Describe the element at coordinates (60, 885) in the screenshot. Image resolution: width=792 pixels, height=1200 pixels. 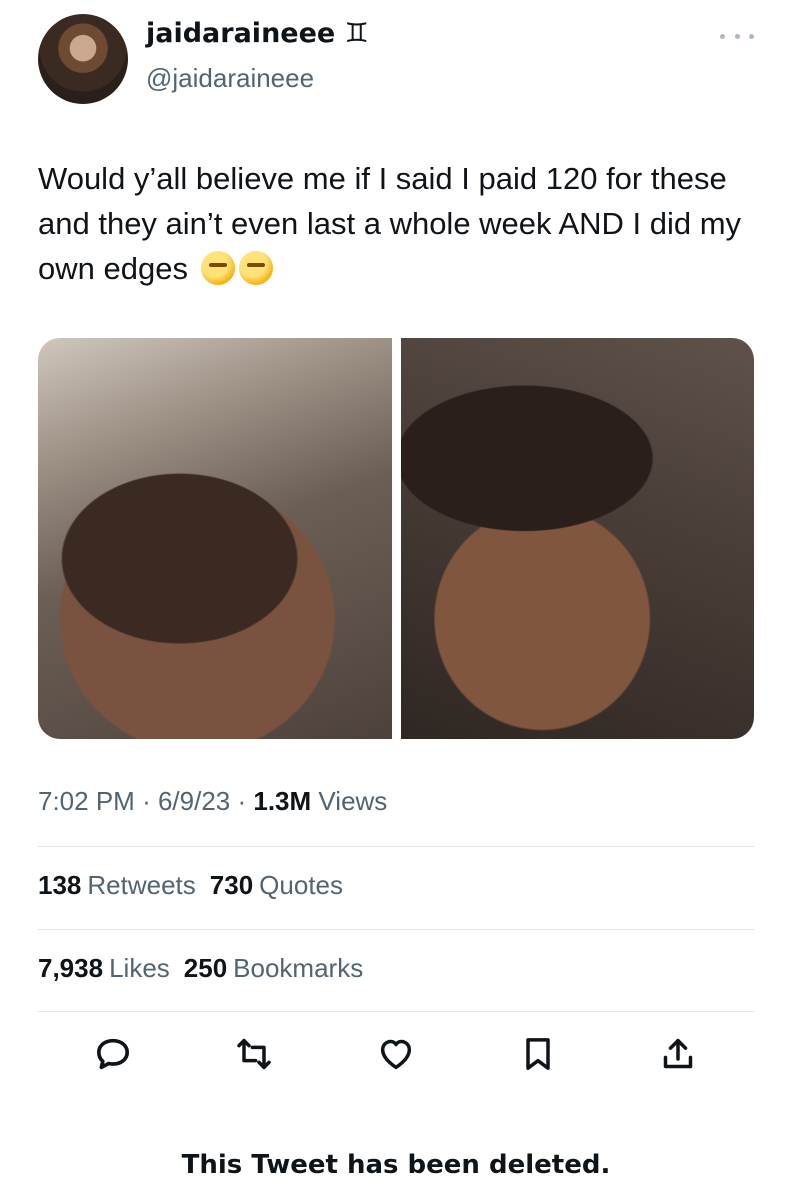
I see `retweets-count: 138` at that location.